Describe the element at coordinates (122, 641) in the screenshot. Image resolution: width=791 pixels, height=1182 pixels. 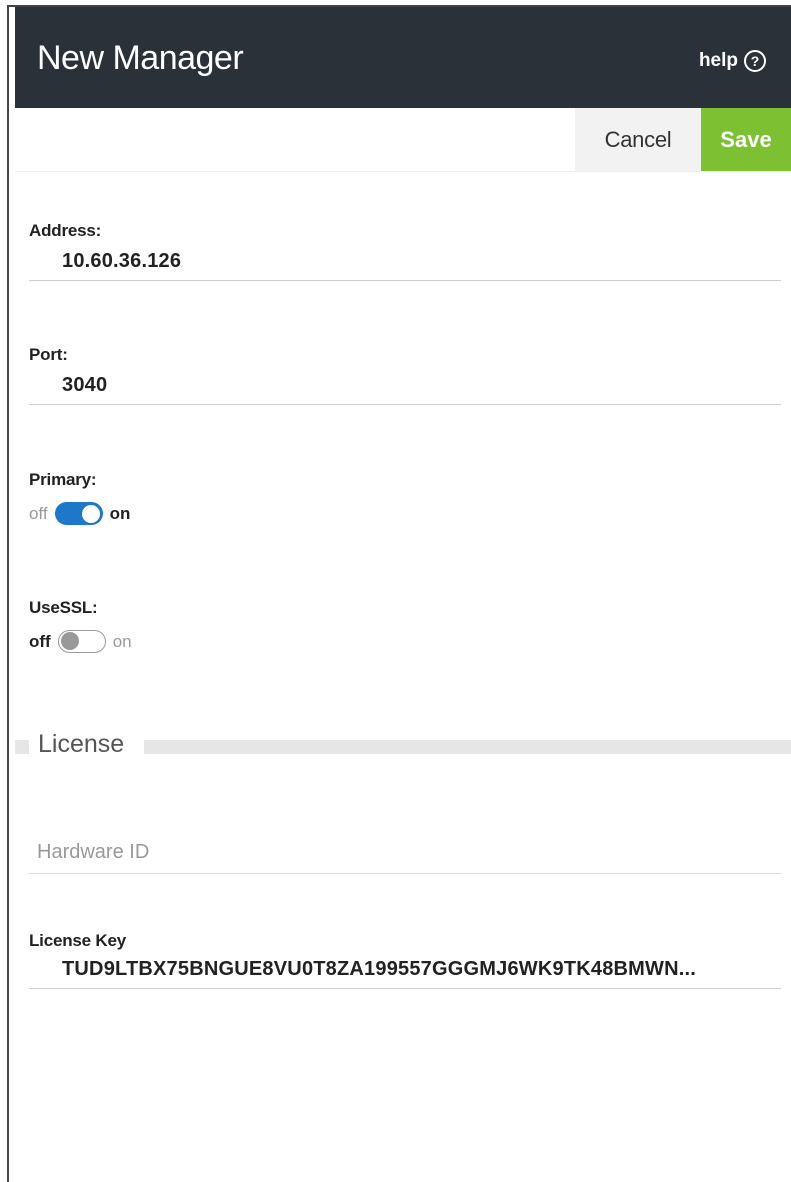
I see `usessl-on-label: on` at that location.